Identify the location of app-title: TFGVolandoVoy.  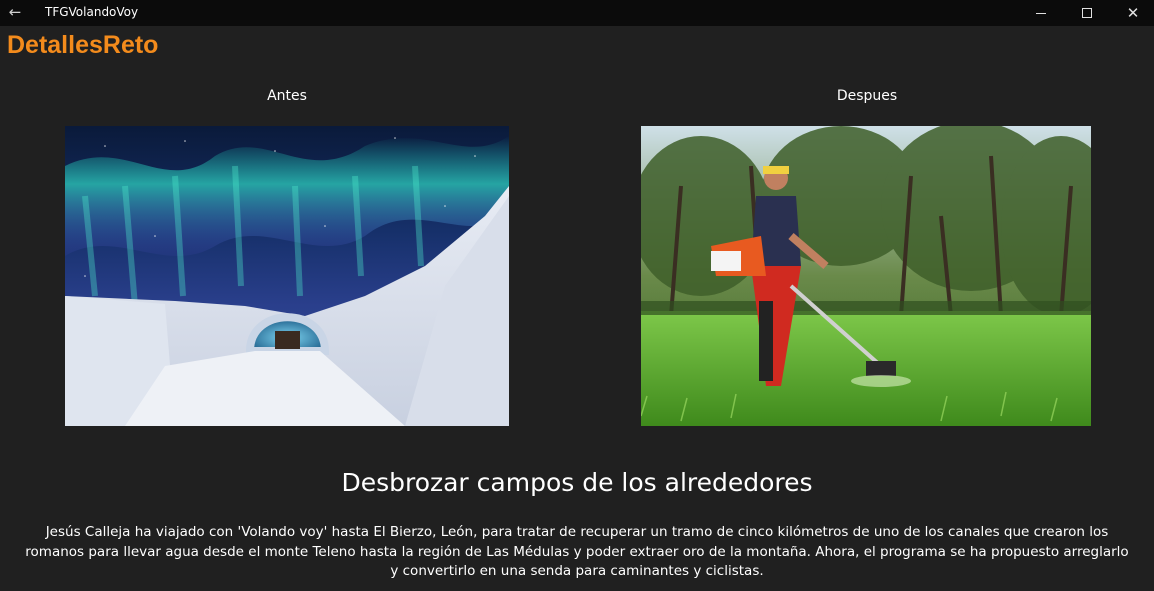
(92, 12).